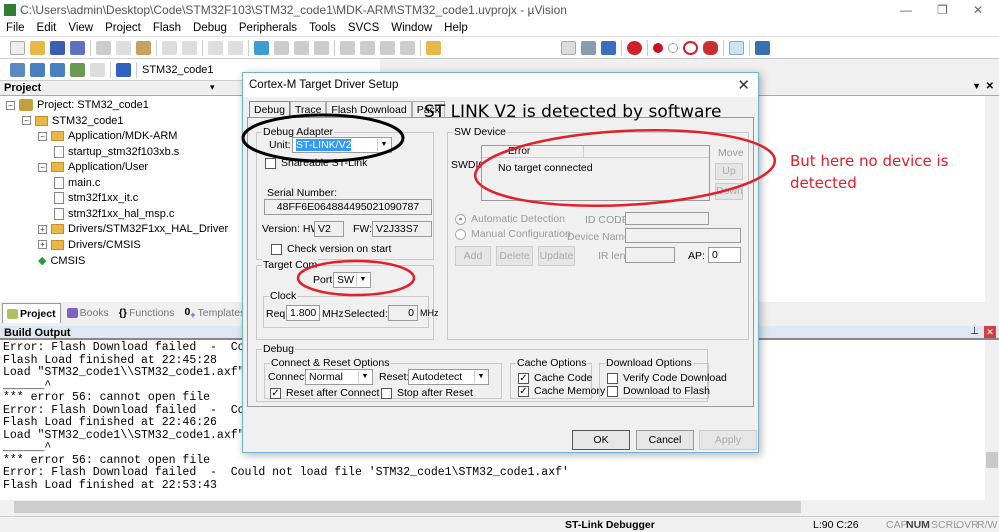  Describe the element at coordinates (433, 47) in the screenshot. I see `find-in-files-icon` at that location.